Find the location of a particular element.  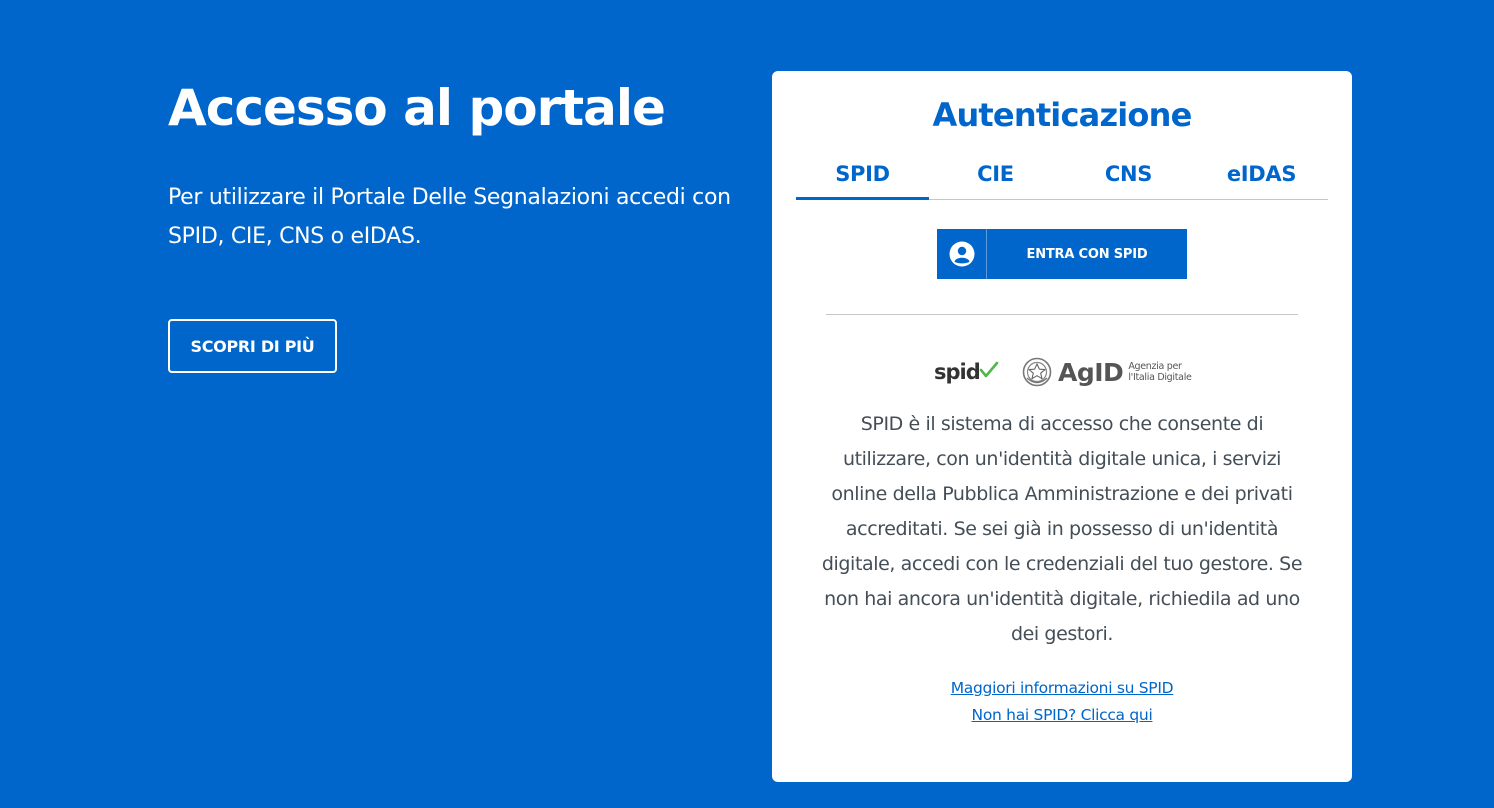

discover-more-button: SCOPRI DI PIÙ is located at coordinates (252, 346).